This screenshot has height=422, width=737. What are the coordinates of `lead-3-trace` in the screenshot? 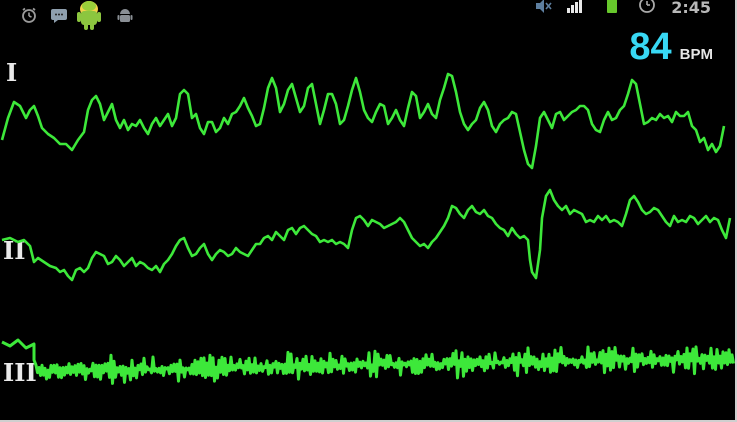 It's located at (368, 361).